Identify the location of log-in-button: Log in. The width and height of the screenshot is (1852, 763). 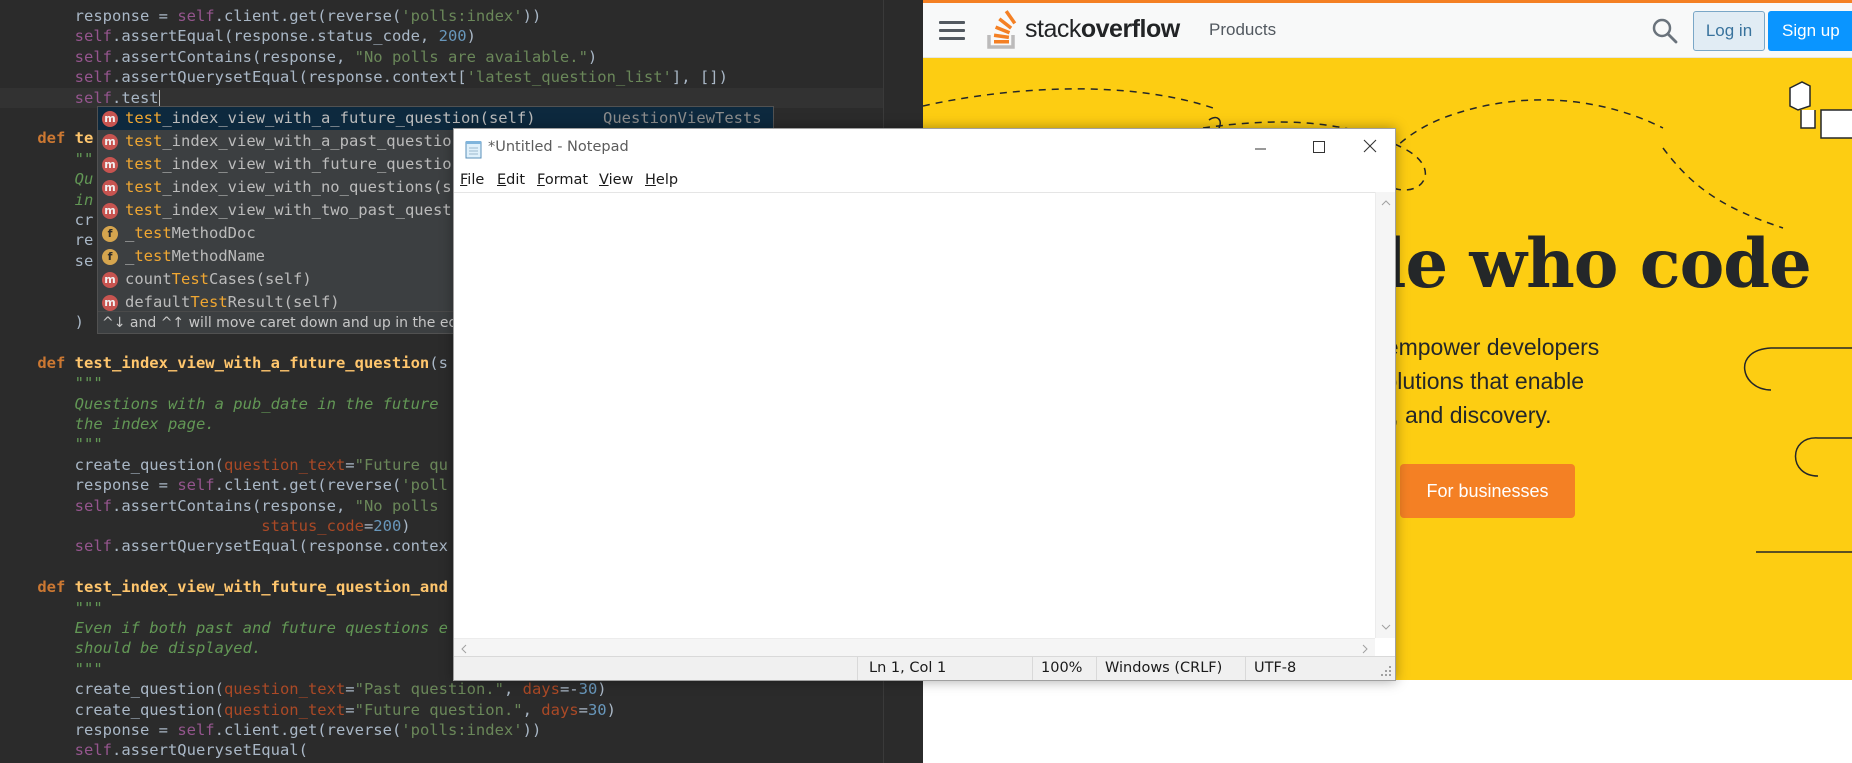
(1729, 31).